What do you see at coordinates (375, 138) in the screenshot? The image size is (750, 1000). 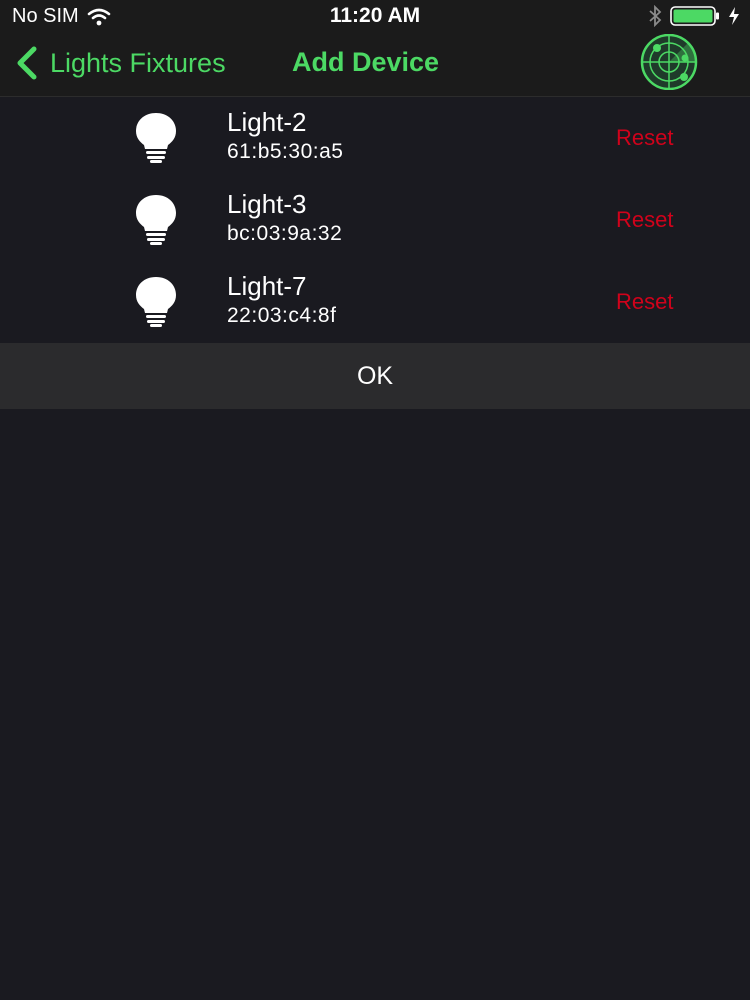 I see `device-row: Light-2 61:b5:30:a5 Reset` at bounding box center [375, 138].